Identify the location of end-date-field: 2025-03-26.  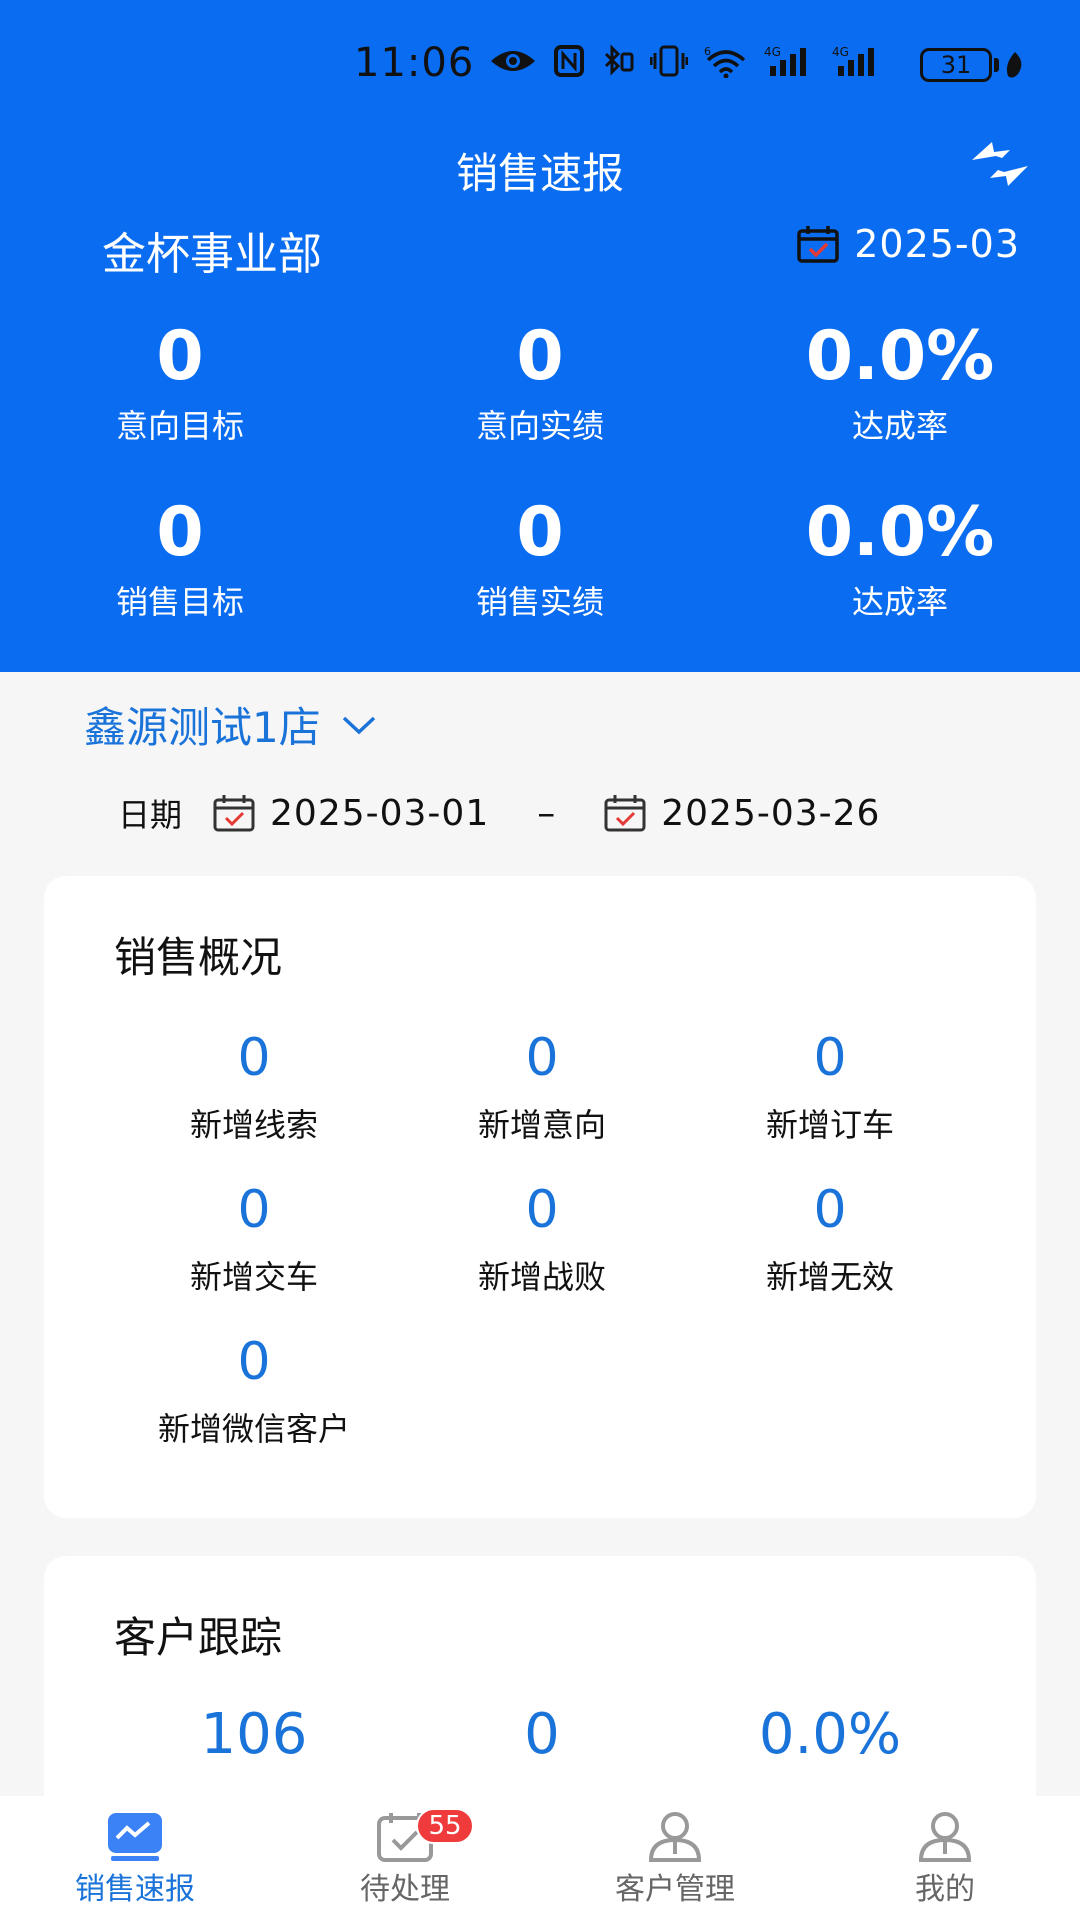
(741, 813).